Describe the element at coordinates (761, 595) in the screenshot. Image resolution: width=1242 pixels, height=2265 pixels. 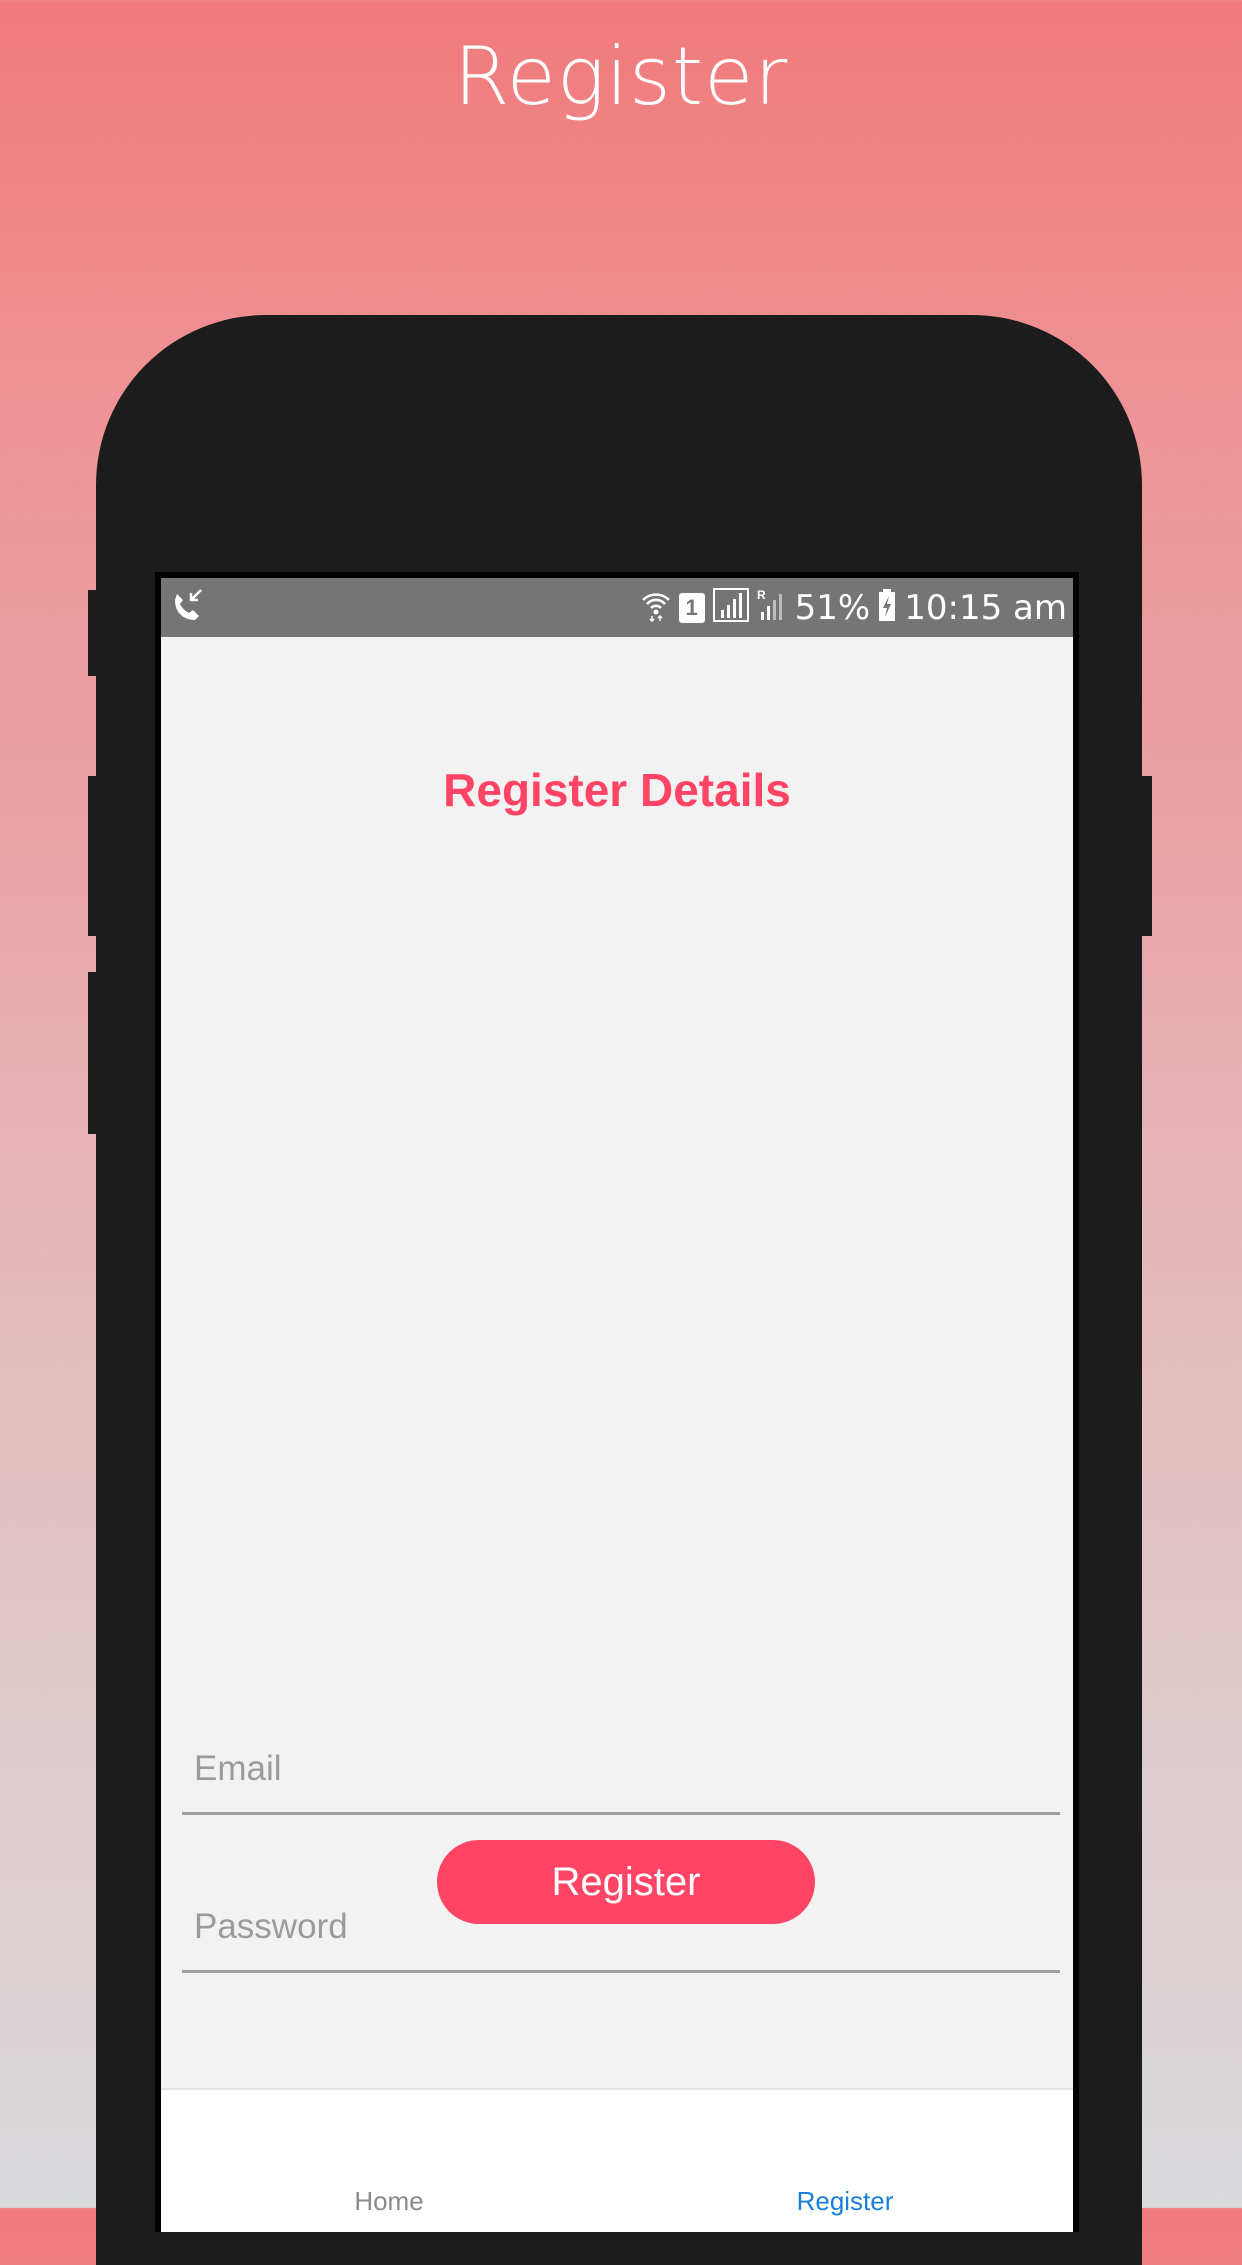
I see `svg-text: R` at that location.